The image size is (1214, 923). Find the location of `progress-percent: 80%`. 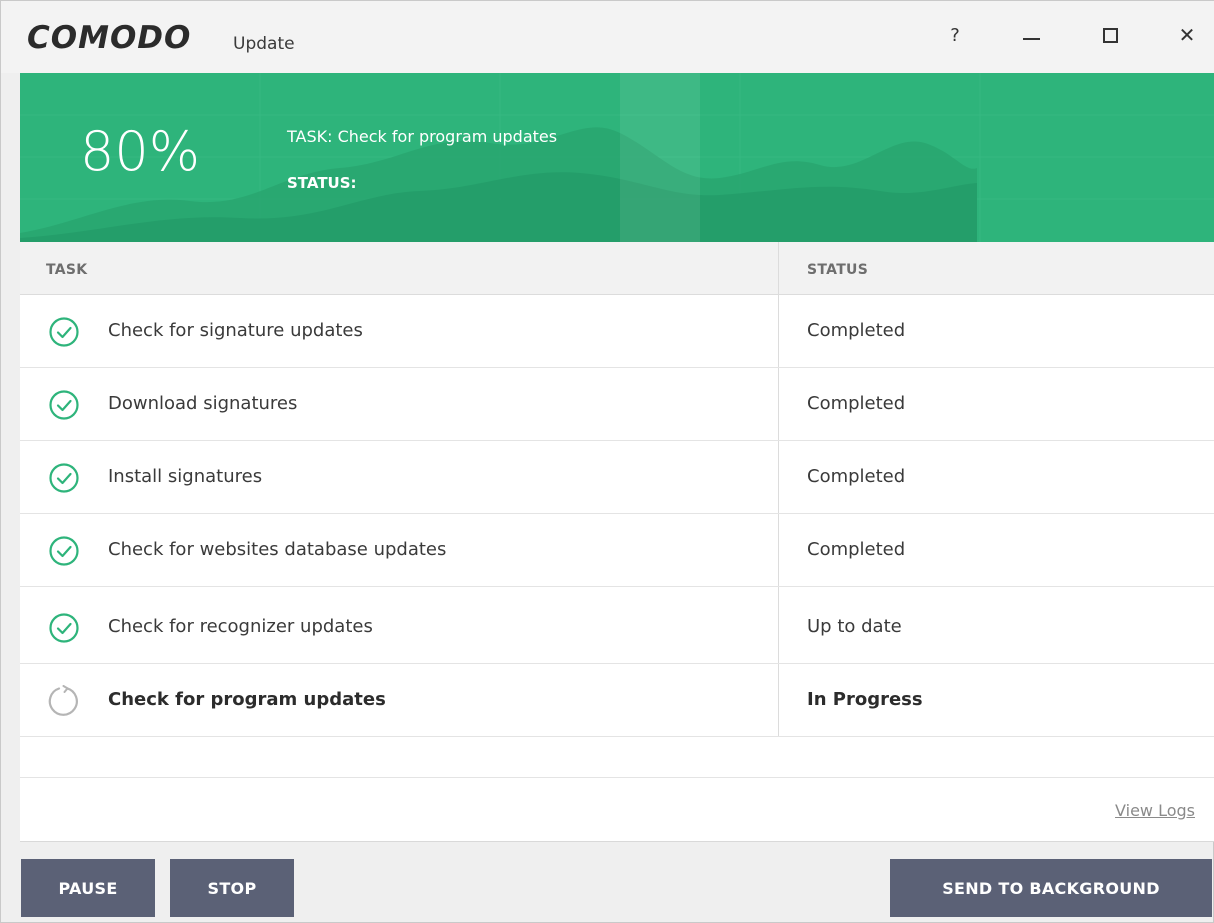

progress-percent: 80% is located at coordinates (140, 151).